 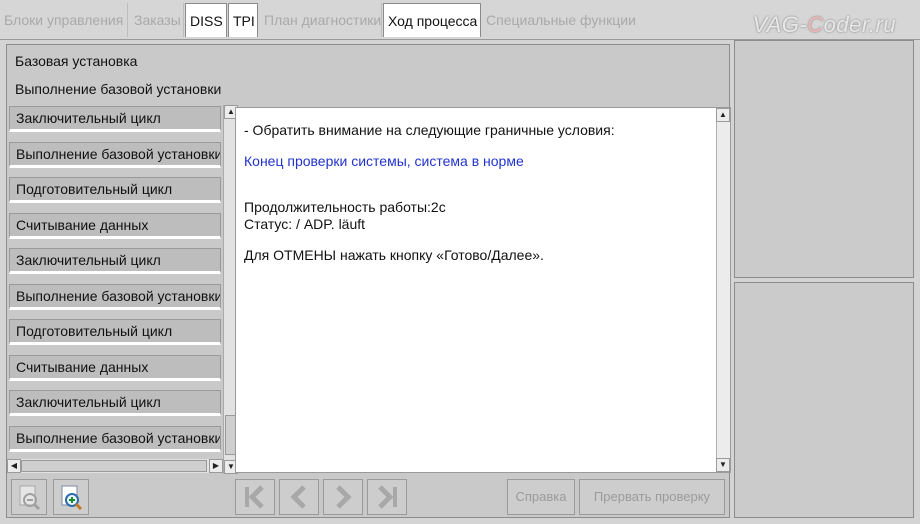 What do you see at coordinates (432, 20) in the screenshot?
I see `tab-process: Ход процесса` at bounding box center [432, 20].